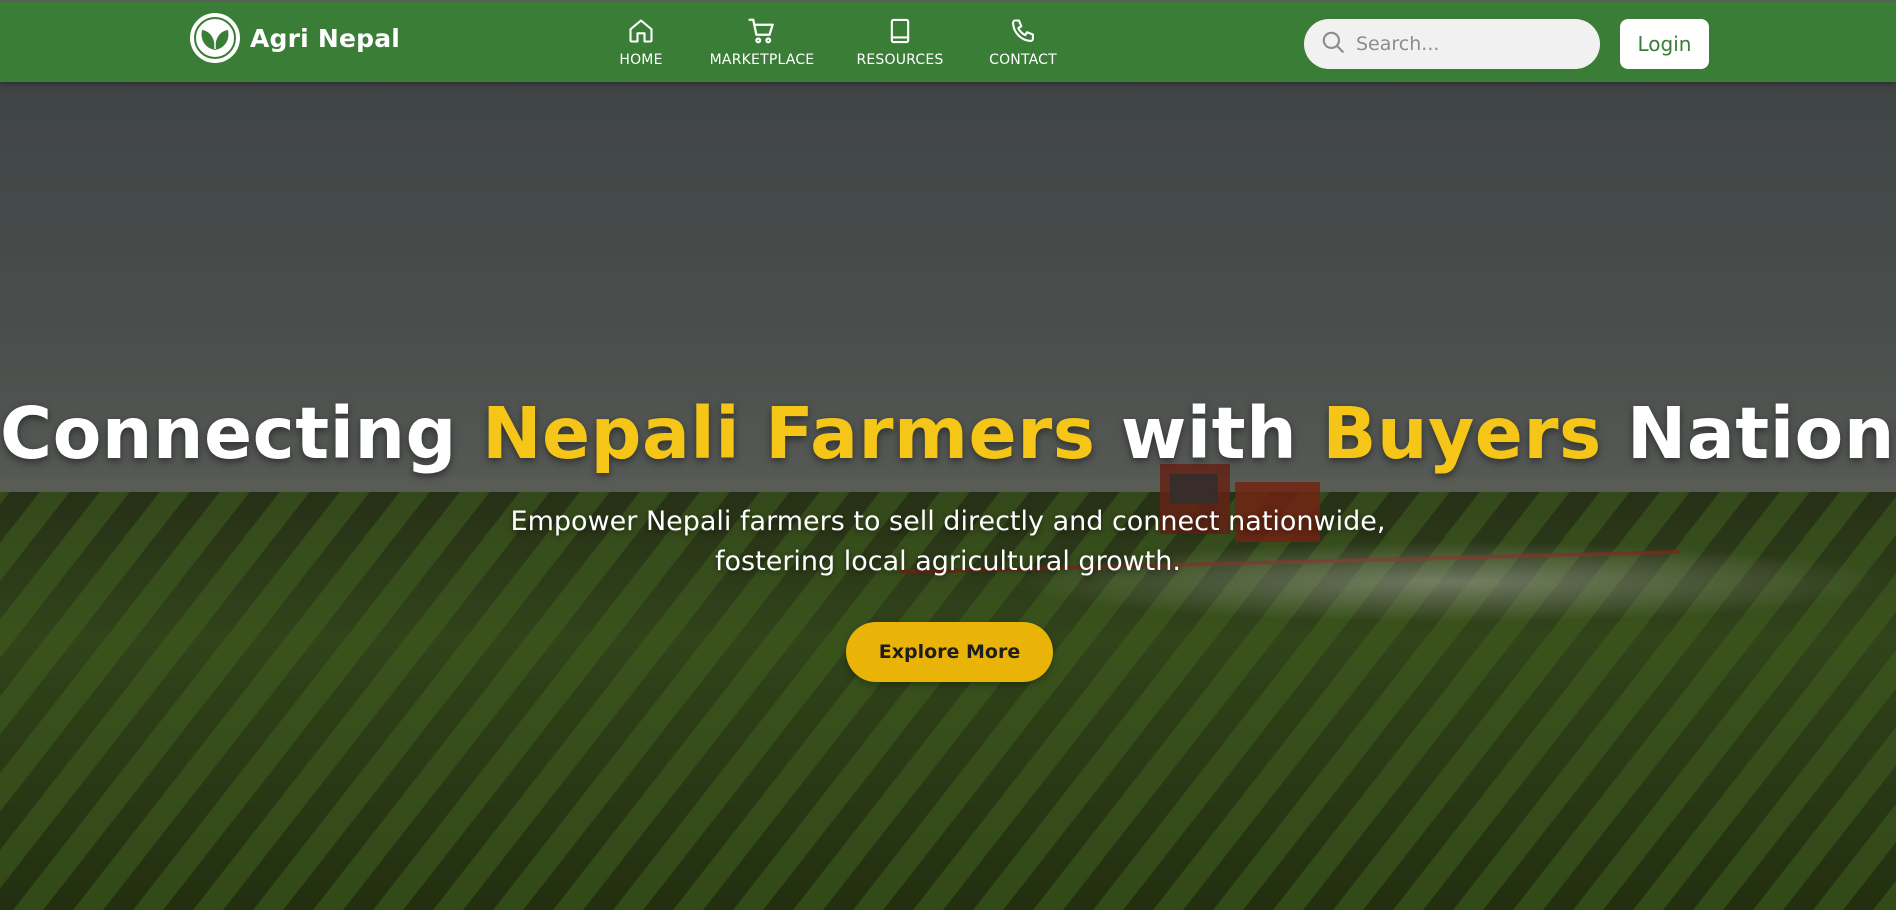  What do you see at coordinates (641, 60) in the screenshot?
I see `nav-home-label: HOME` at bounding box center [641, 60].